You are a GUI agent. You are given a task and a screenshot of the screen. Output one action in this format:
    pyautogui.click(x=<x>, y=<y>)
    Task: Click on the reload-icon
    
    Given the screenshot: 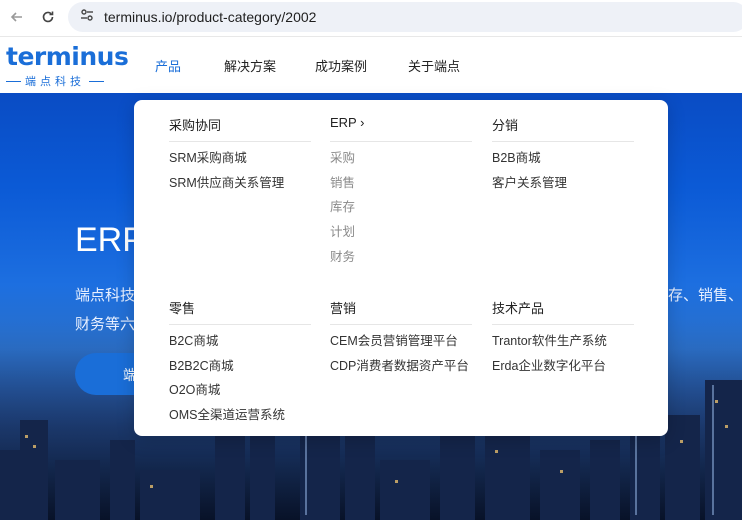 What is the action you would take?
    pyautogui.click(x=48, y=17)
    